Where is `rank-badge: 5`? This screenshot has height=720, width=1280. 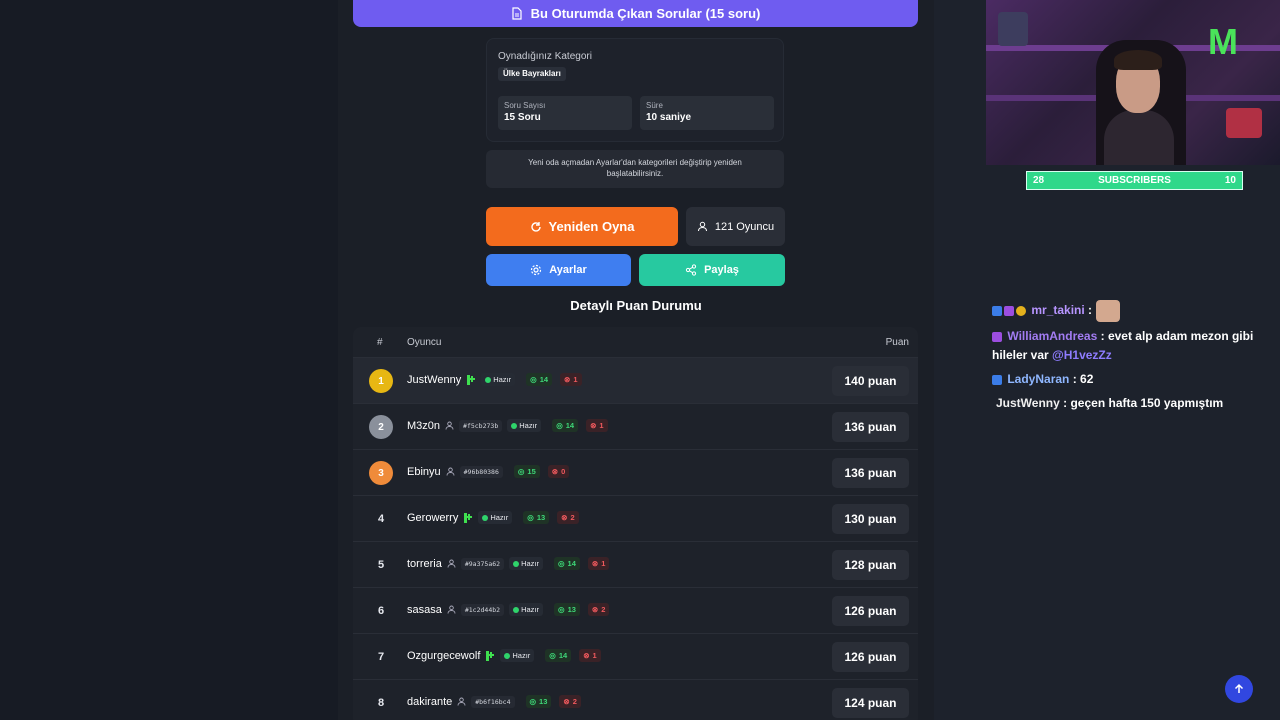
rank-badge: 5 is located at coordinates (381, 565).